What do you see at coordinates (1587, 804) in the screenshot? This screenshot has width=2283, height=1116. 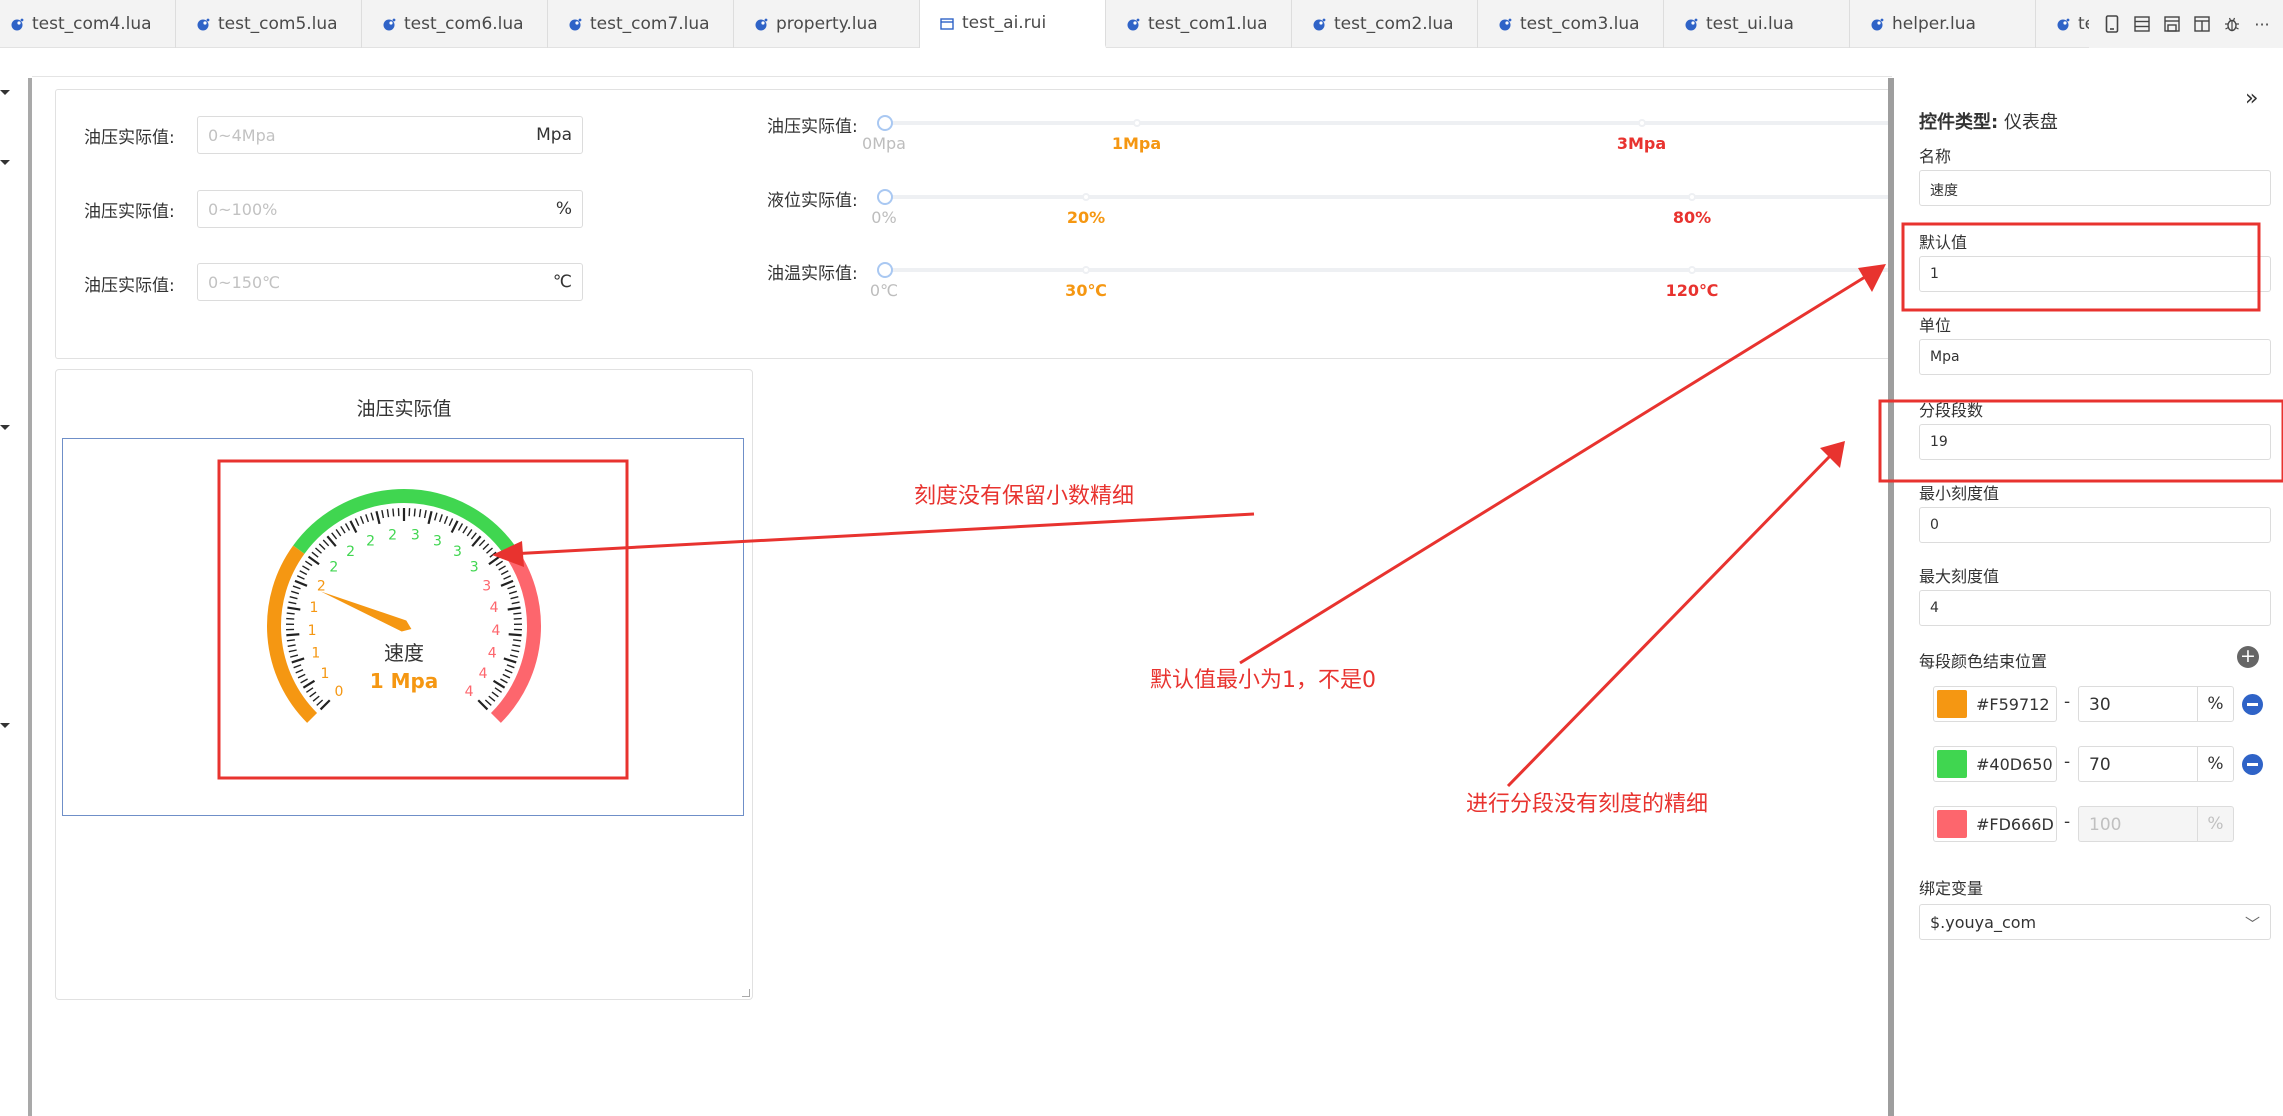 I see `annotation-segment-precision: 进行分段没有刻度的精细` at bounding box center [1587, 804].